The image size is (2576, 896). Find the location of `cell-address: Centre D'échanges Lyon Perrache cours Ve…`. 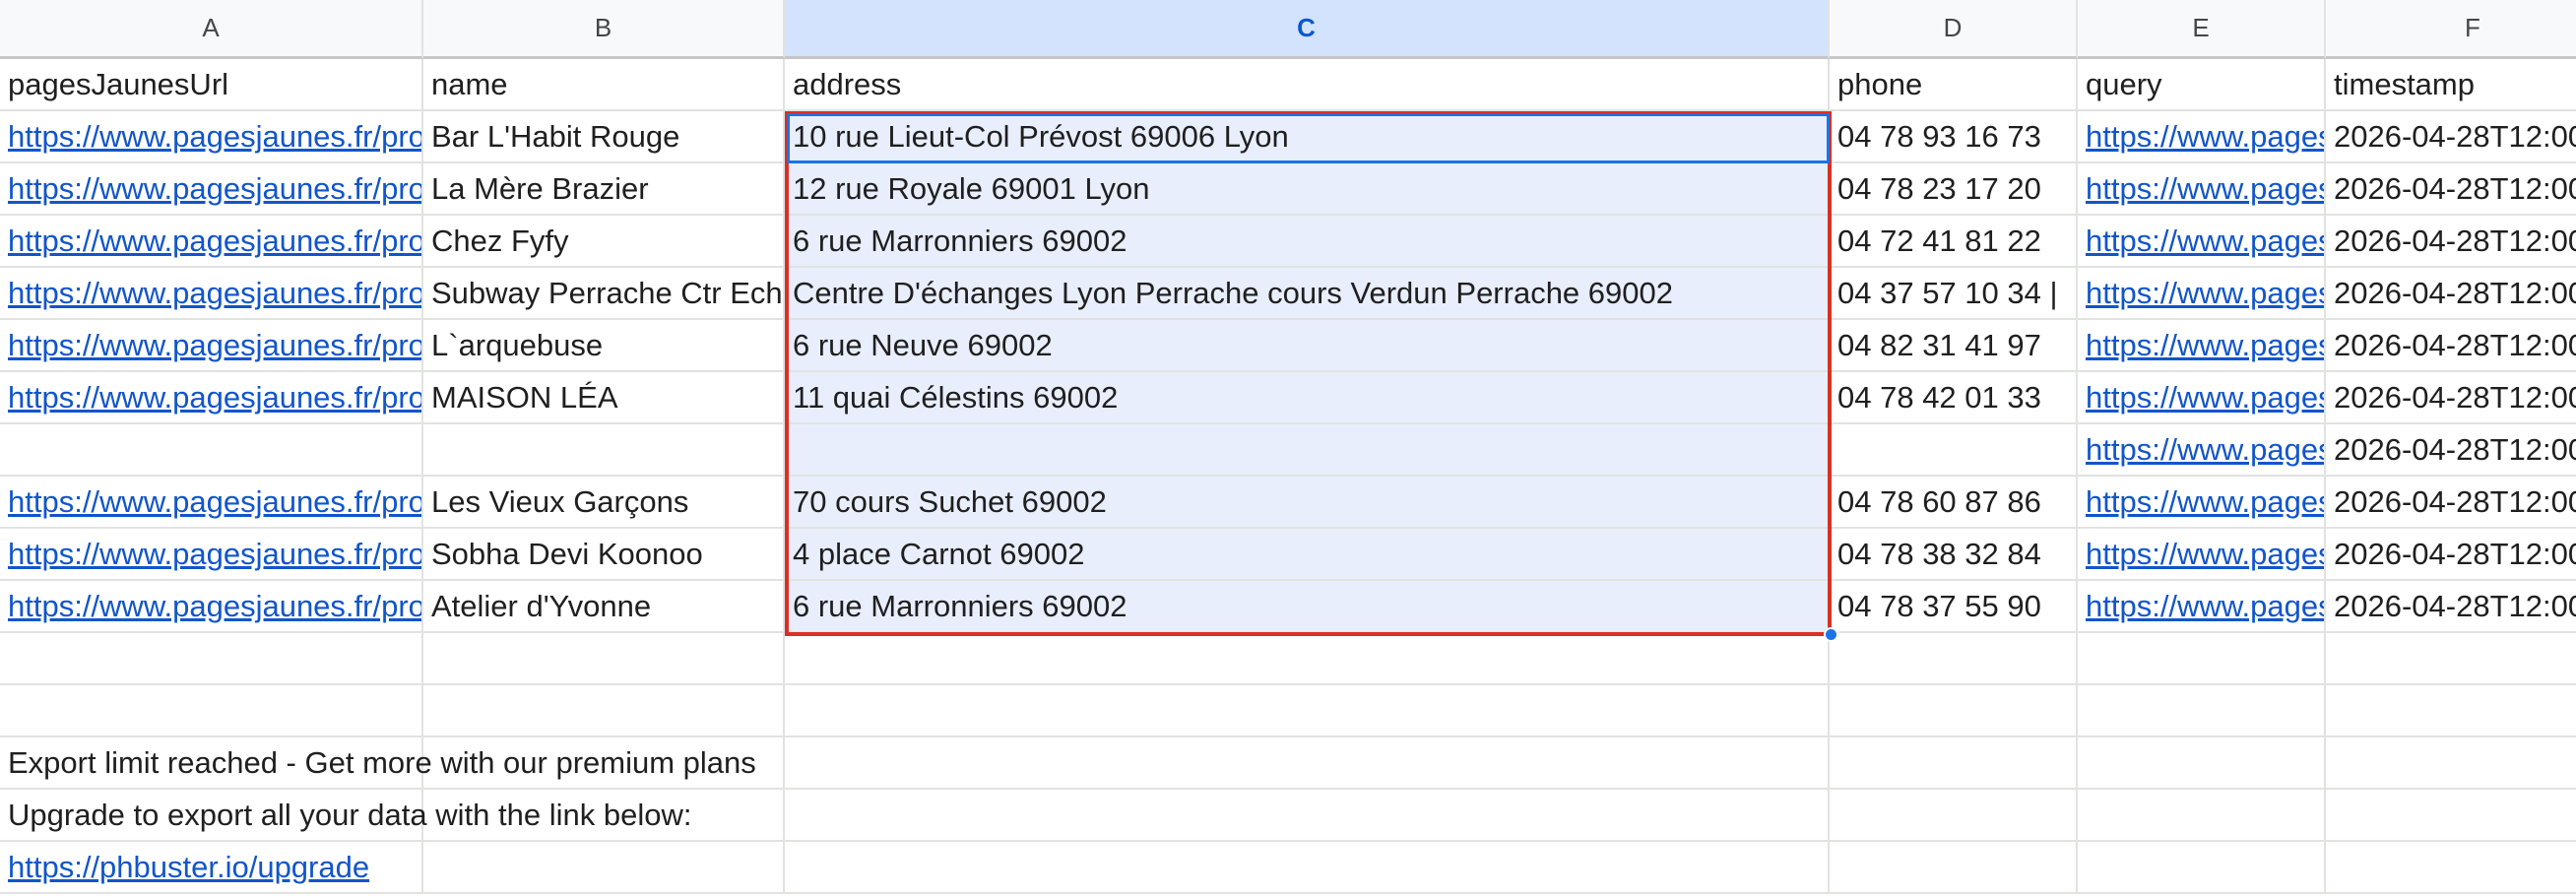

cell-address: Centre D'échanges Lyon Perrache cours Ve… is located at coordinates (1307, 294).